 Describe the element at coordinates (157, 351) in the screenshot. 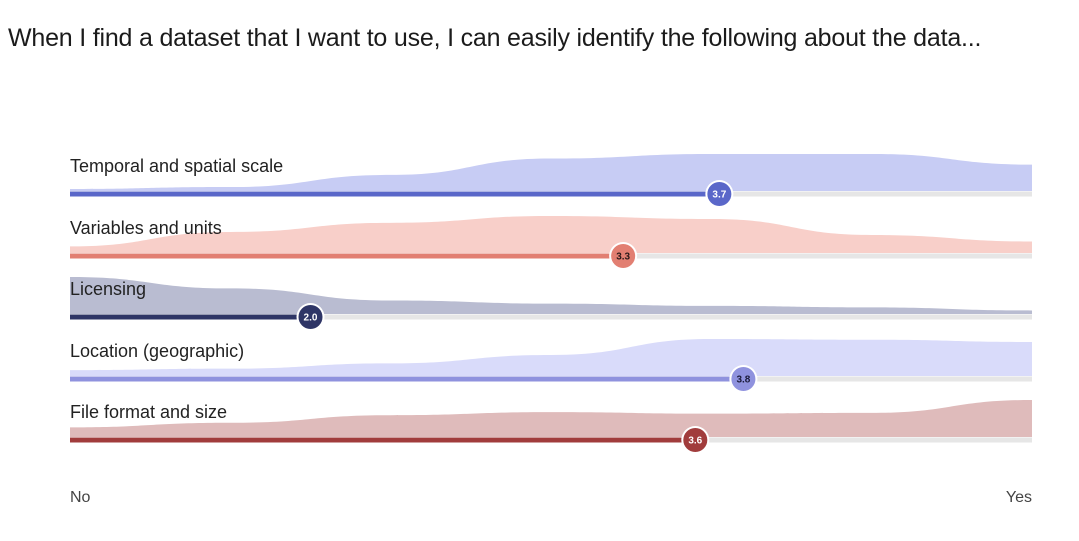

I see `row-label: Location (geographic)` at that location.